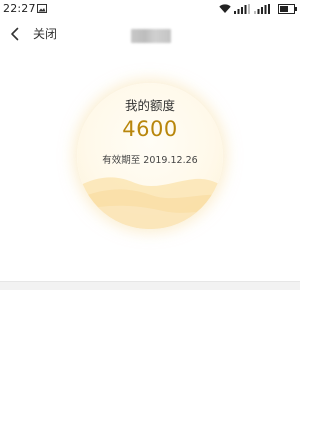  Describe the element at coordinates (45, 33) in the screenshot. I see `close-button: 关闭` at that location.